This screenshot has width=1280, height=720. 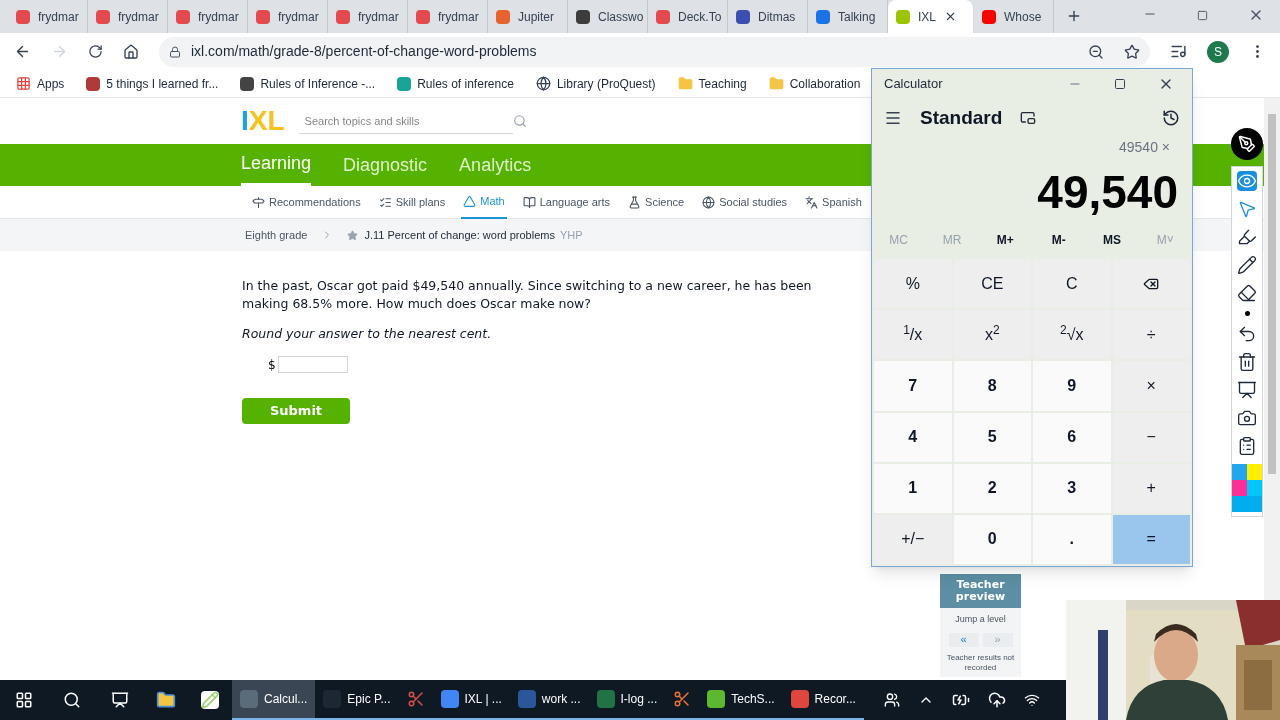 I want to click on calculator-key: +/−, so click(x=913, y=539).